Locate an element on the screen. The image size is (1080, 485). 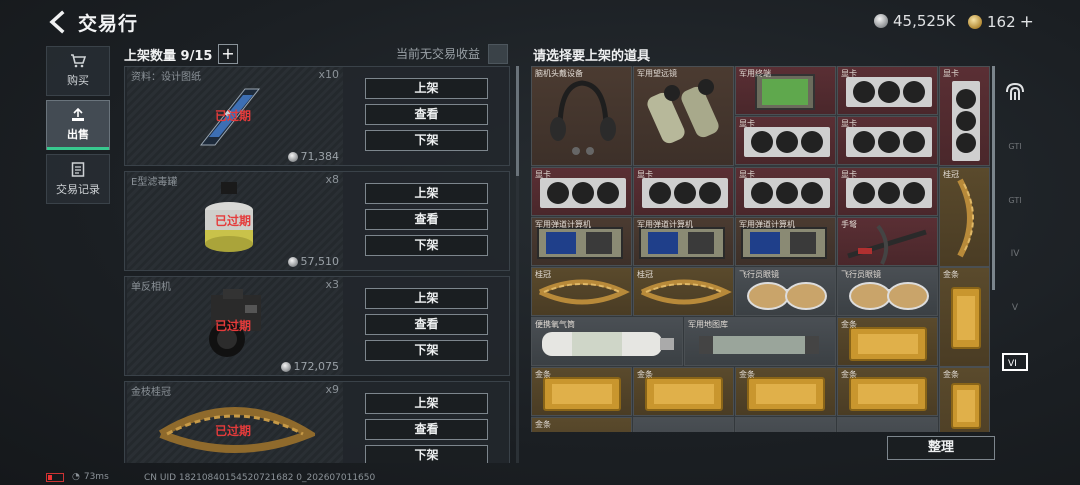
inventory-scrollbar is located at coordinates (993, 178).